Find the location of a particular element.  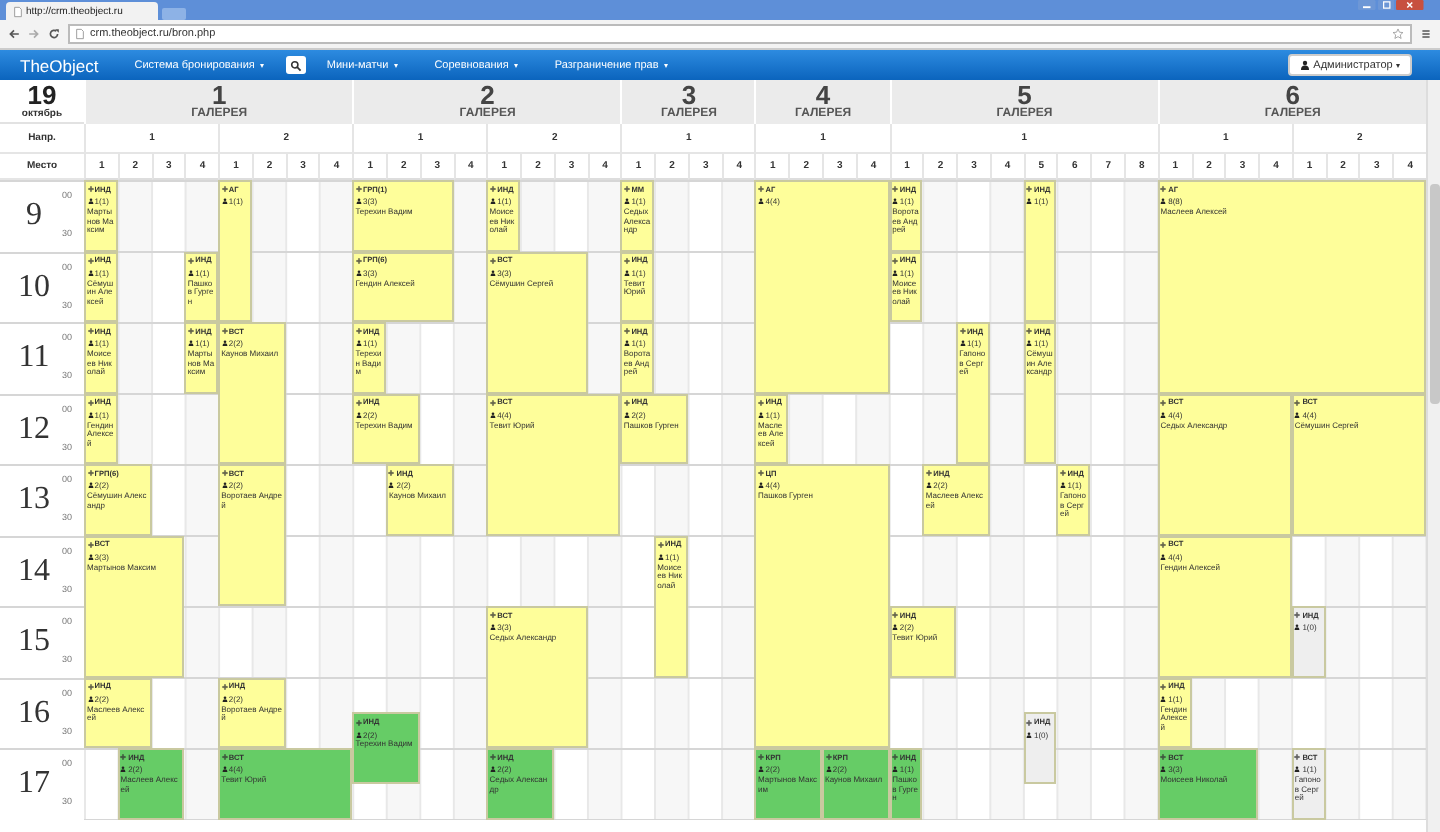

hour-label: 14 is located at coordinates (34, 571).